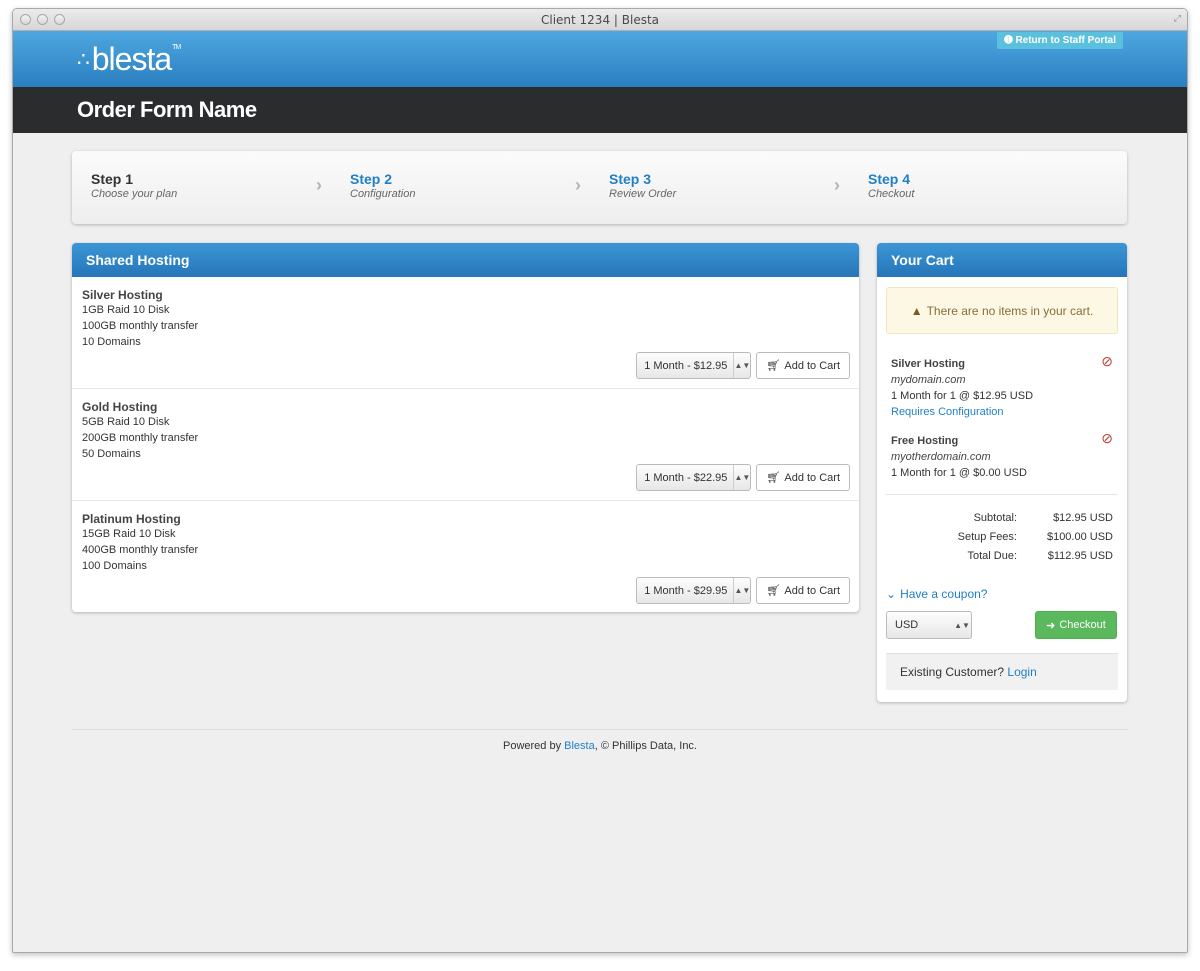 The image size is (1200, 971). What do you see at coordinates (630, 179) in the screenshot?
I see `step-title: Step 3` at bounding box center [630, 179].